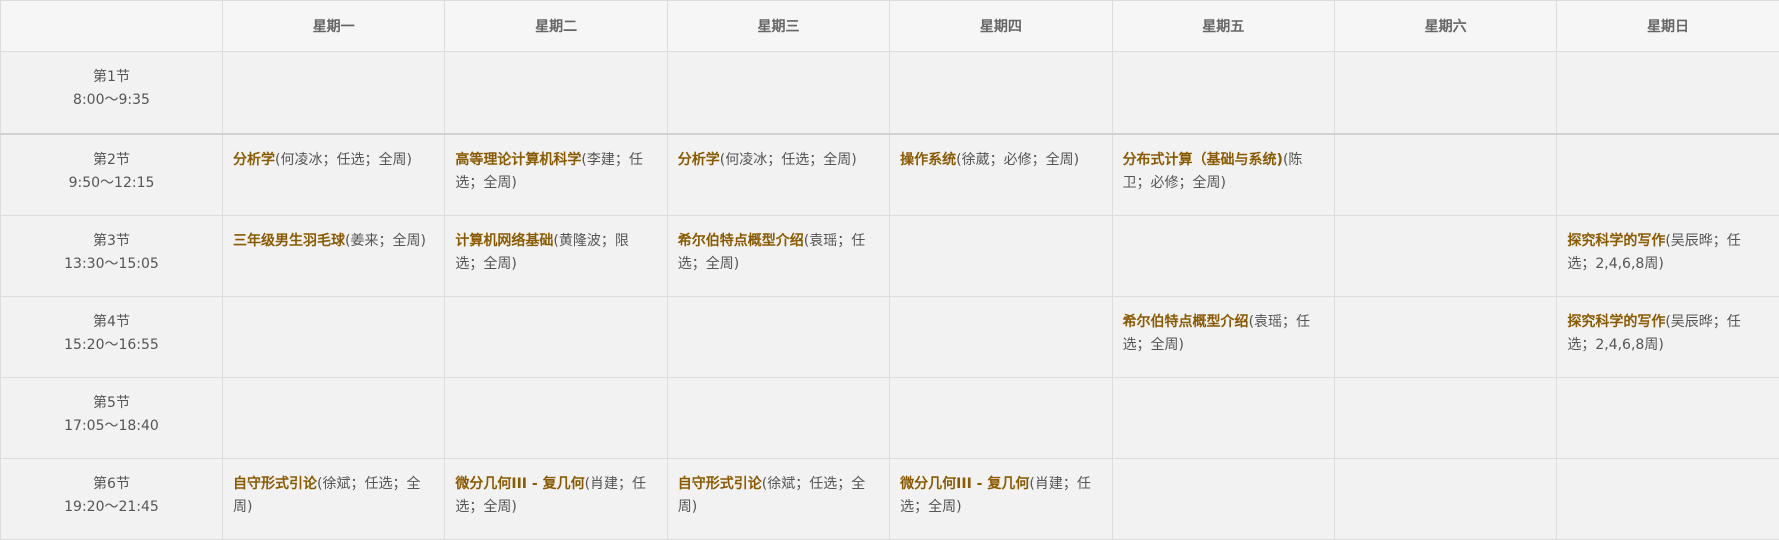 Image resolution: width=1779 pixels, height=540 pixels. What do you see at coordinates (556, 26) in the screenshot?
I see `day-header-tue: 星期二` at bounding box center [556, 26].